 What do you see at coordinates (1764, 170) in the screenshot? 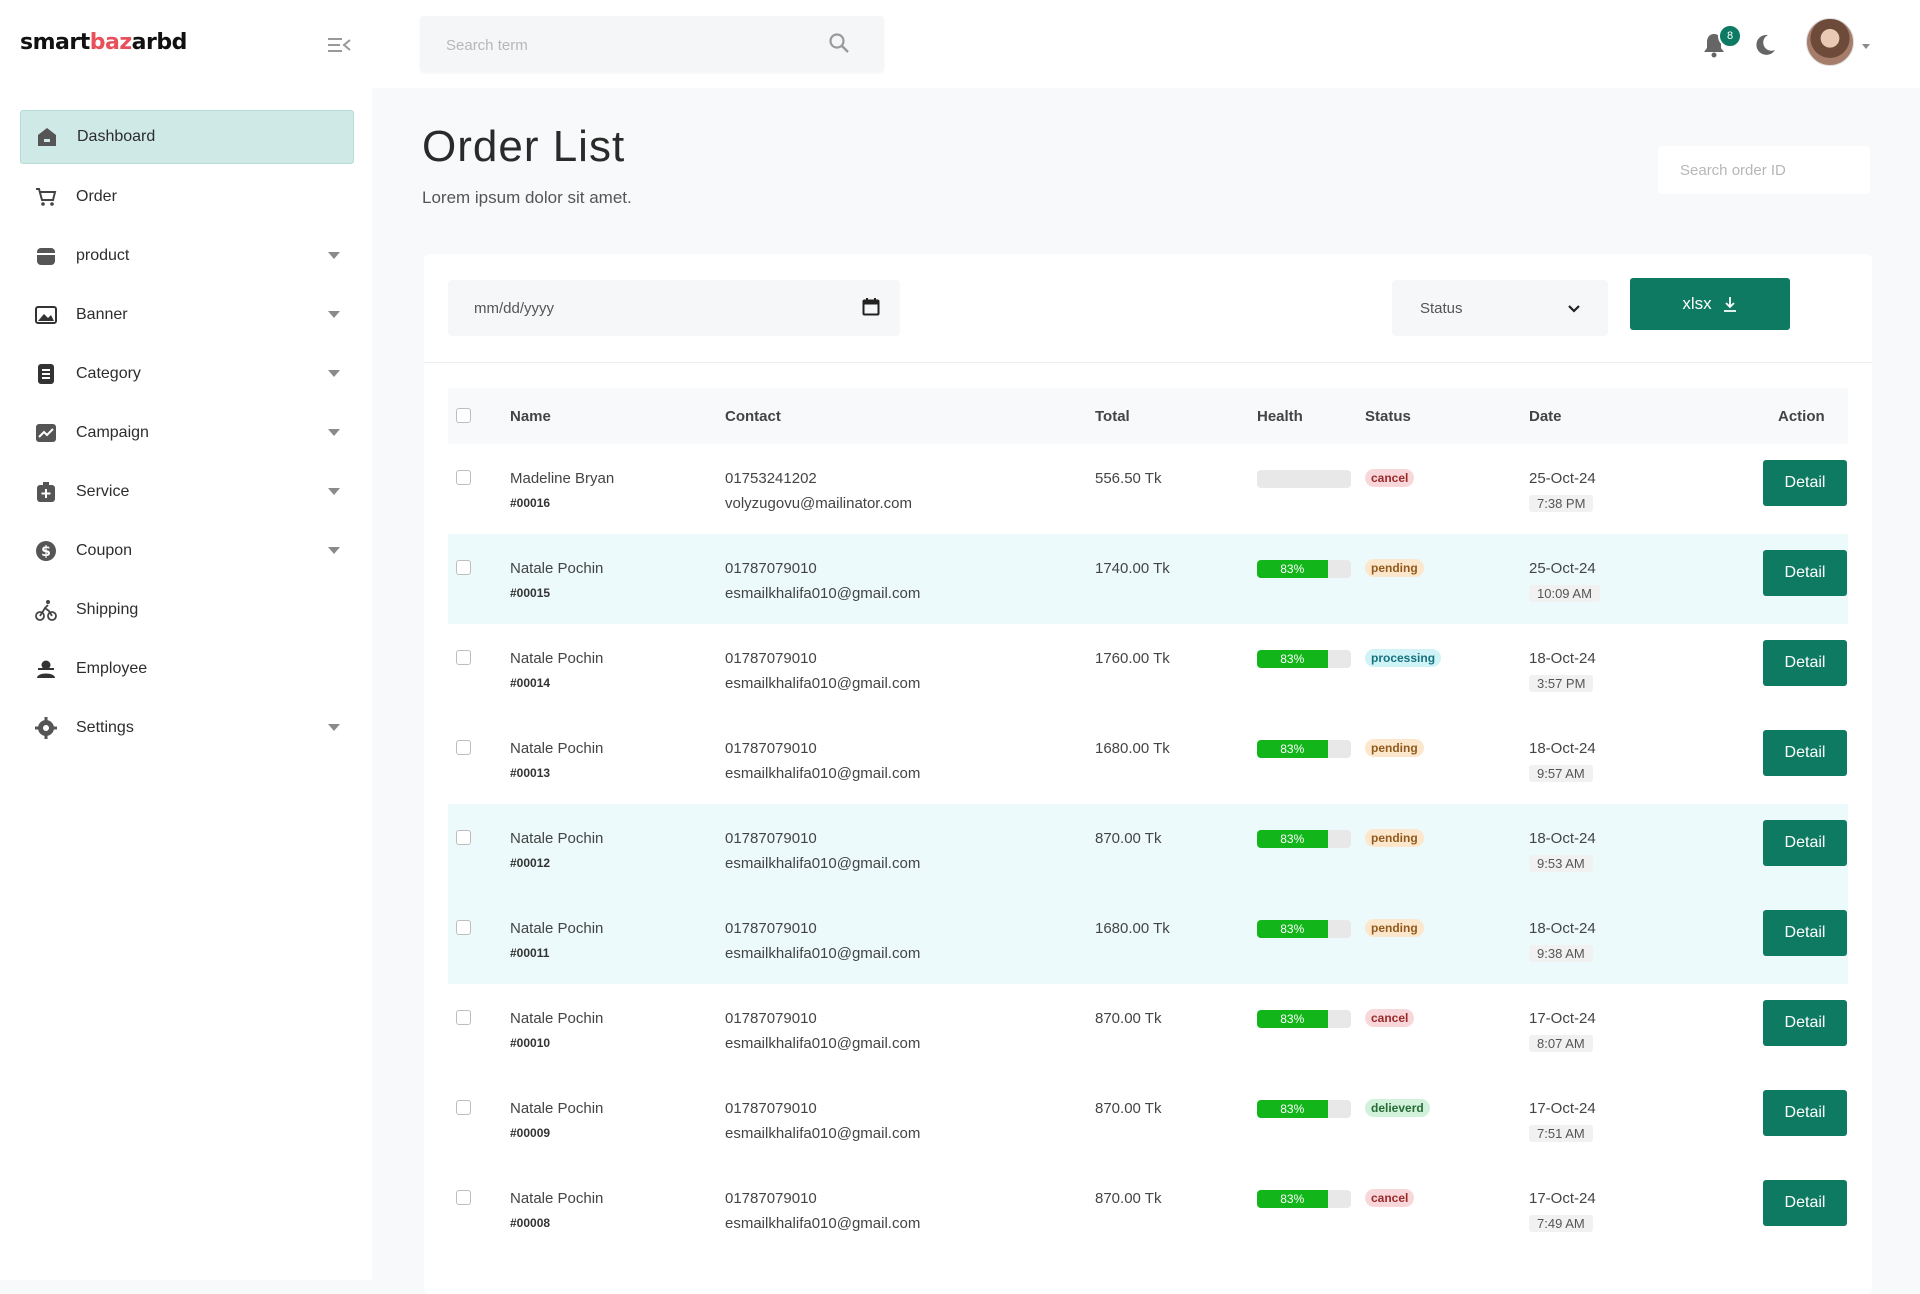
I see `order-id-search-input` at bounding box center [1764, 170].